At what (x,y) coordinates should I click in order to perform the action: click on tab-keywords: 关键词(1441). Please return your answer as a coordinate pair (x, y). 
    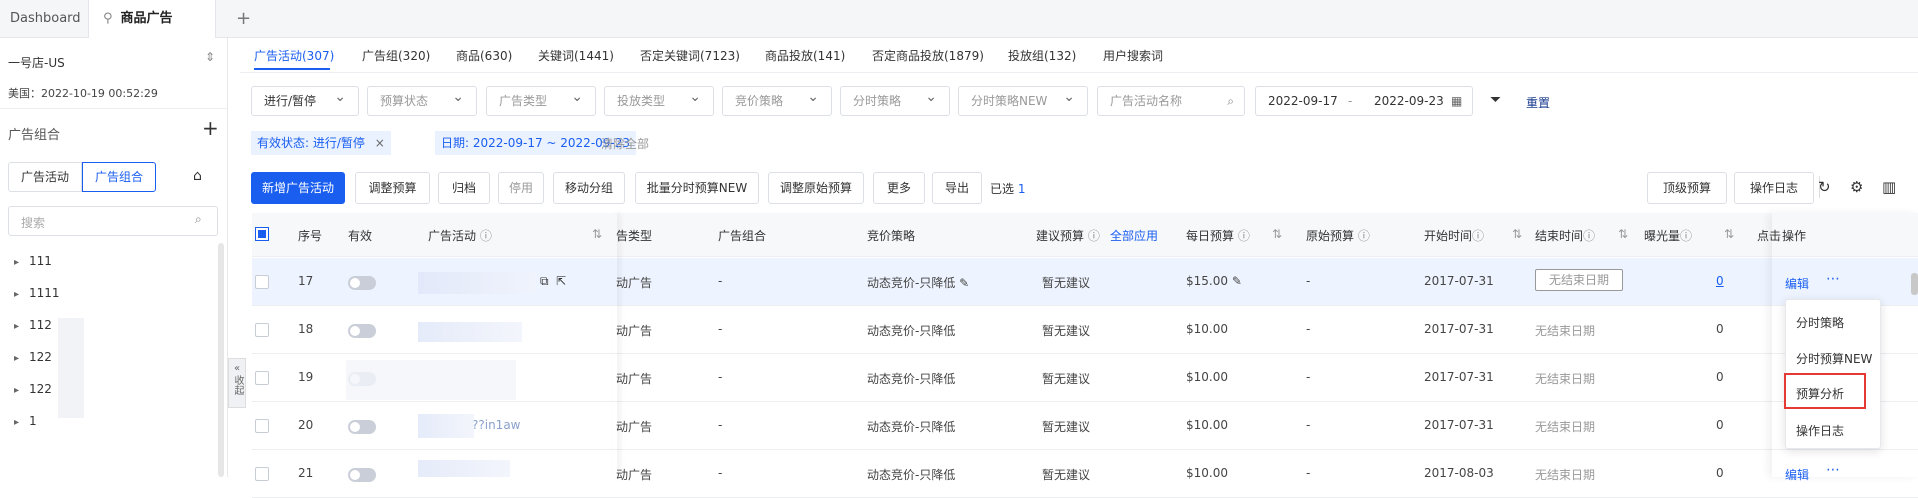
    Looking at the image, I should click on (576, 55).